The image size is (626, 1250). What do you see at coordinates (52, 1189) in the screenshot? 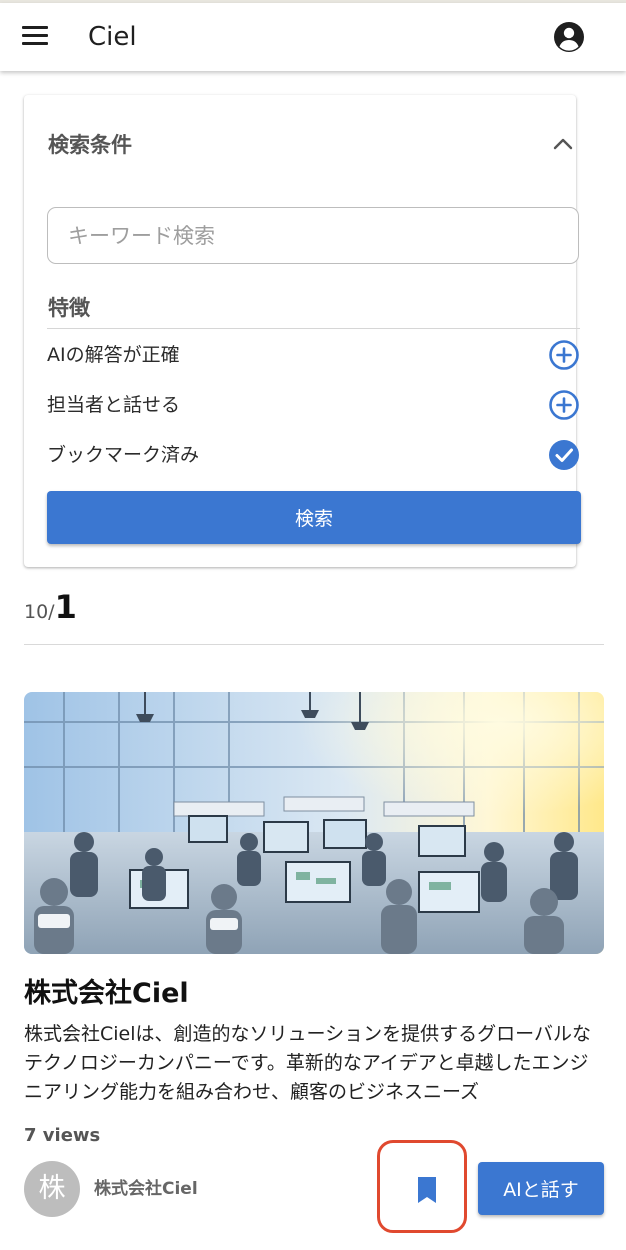
I see `avatar: 株` at bounding box center [52, 1189].